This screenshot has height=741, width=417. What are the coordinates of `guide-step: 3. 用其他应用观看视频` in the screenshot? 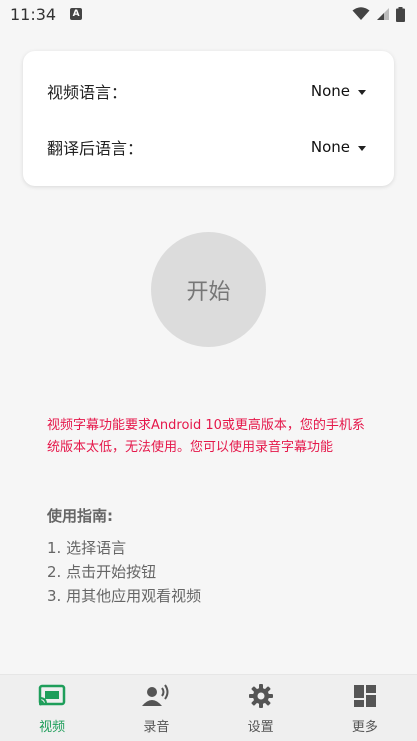 It's located at (124, 596).